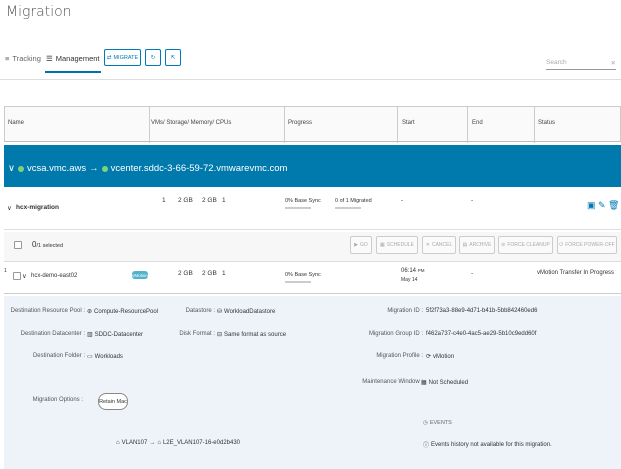  I want to click on migration-profile-label: Migration Profile :, so click(399, 356).